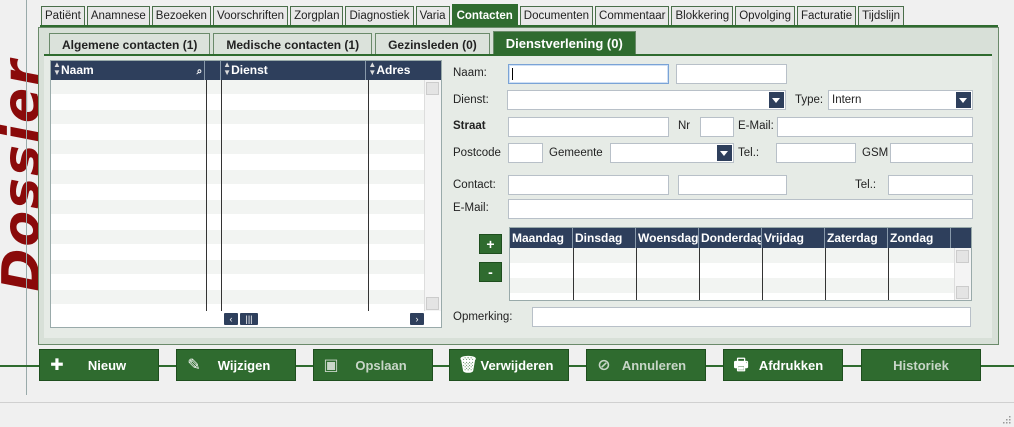 The image size is (1014, 427). I want to click on tab-anamnese: Anamnese, so click(118, 16).